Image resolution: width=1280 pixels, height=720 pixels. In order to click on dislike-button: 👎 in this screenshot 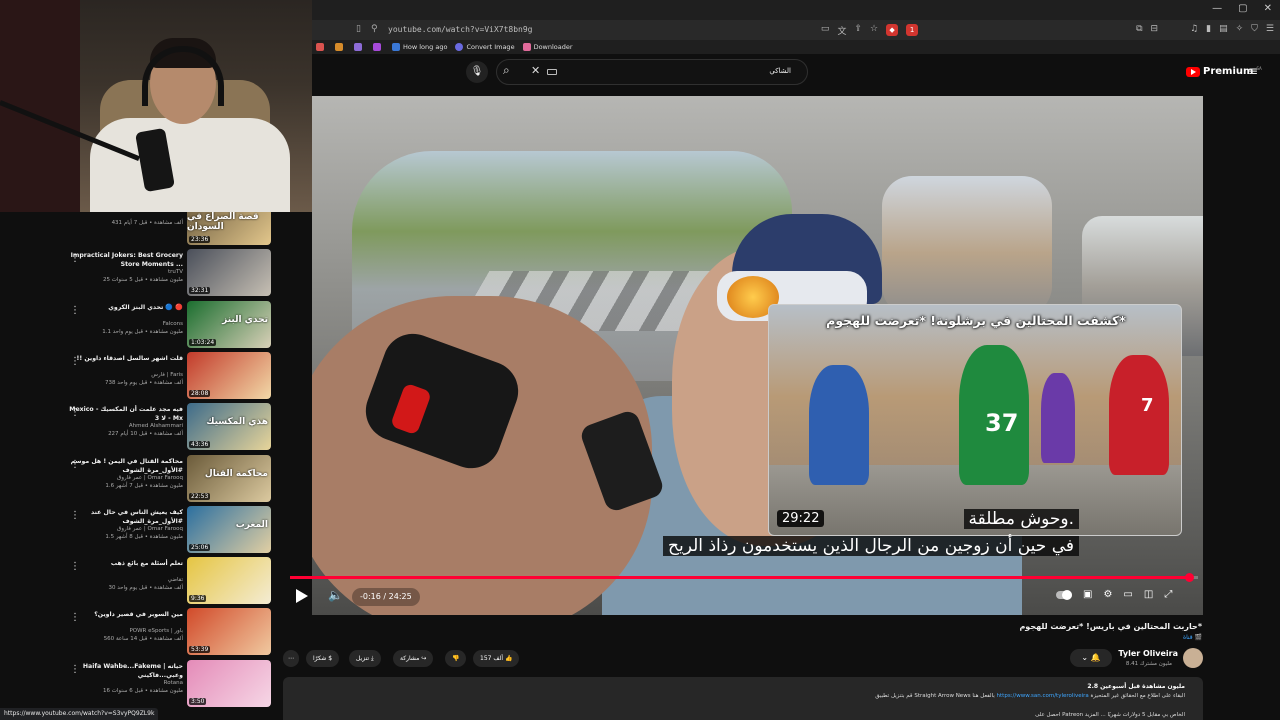, I will do `click(456, 658)`.